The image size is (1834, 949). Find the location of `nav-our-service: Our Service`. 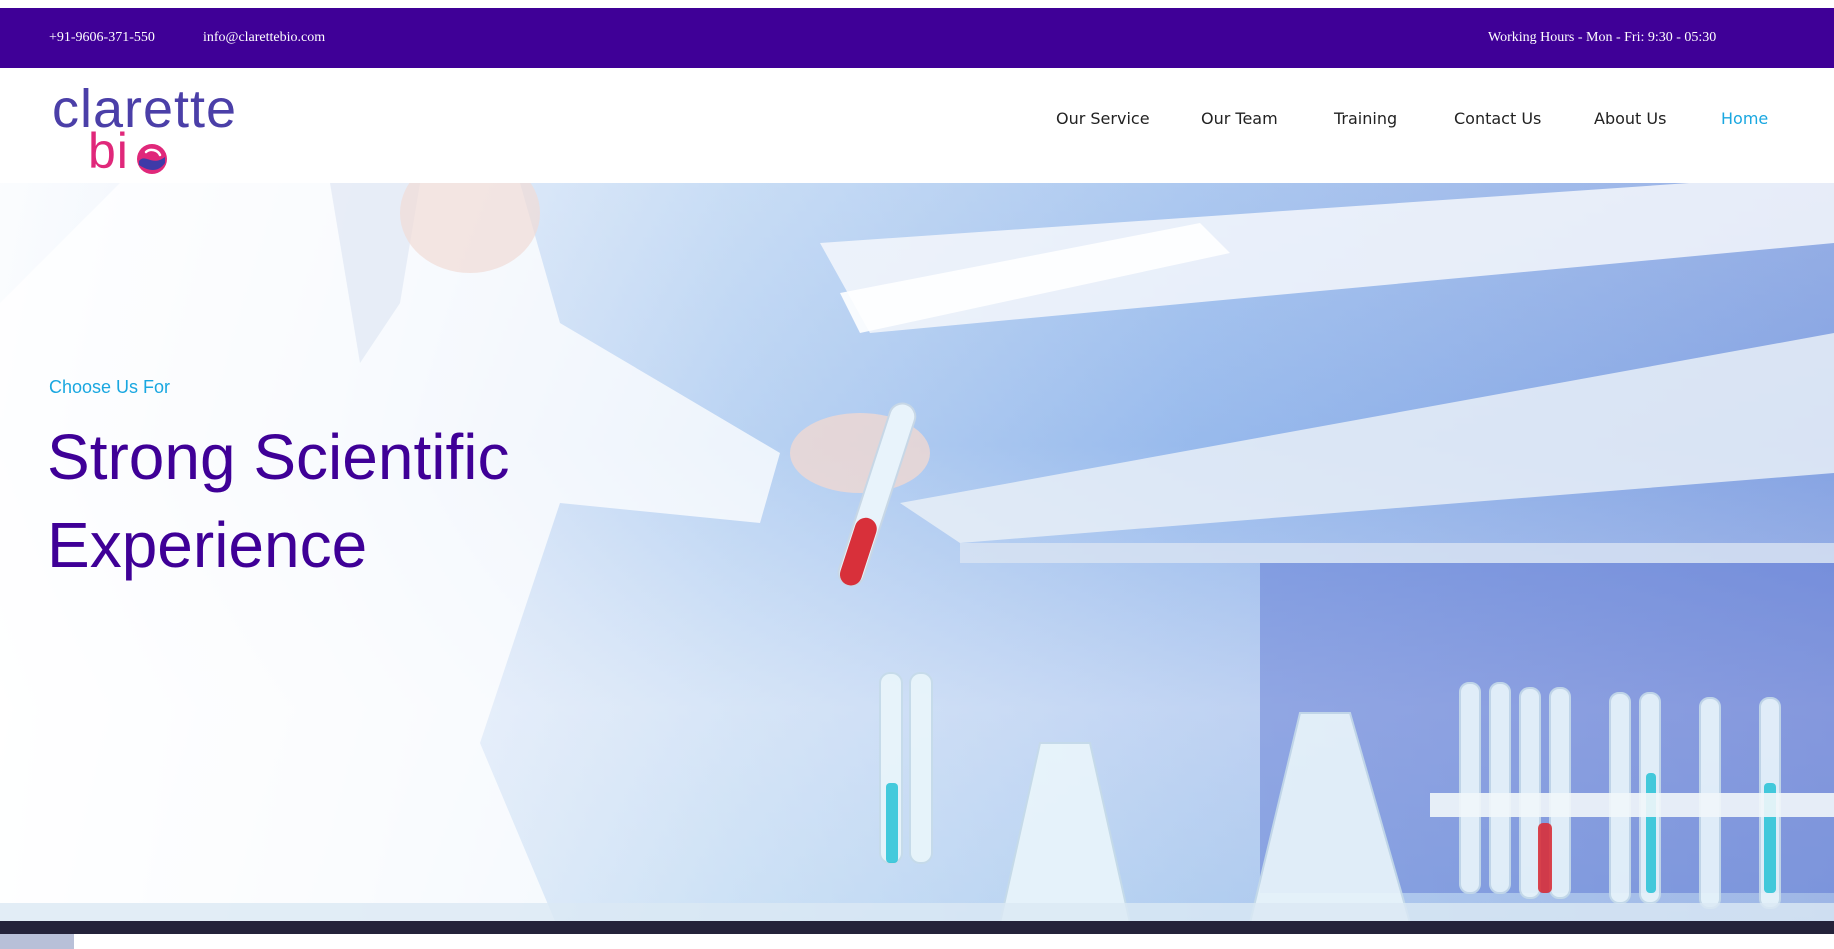

nav-our-service: Our Service is located at coordinates (1103, 118).